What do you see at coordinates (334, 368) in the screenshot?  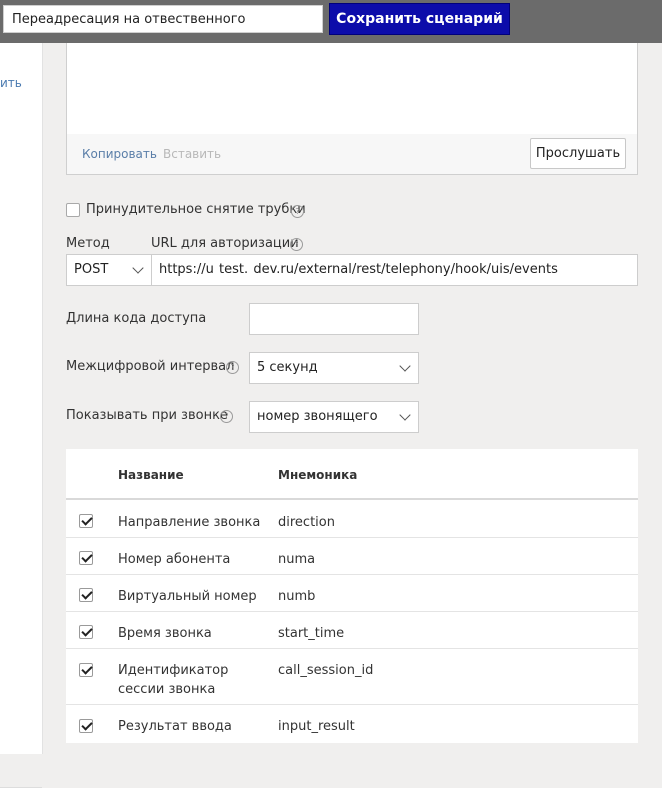 I see `interval-select: 5 секунд` at bounding box center [334, 368].